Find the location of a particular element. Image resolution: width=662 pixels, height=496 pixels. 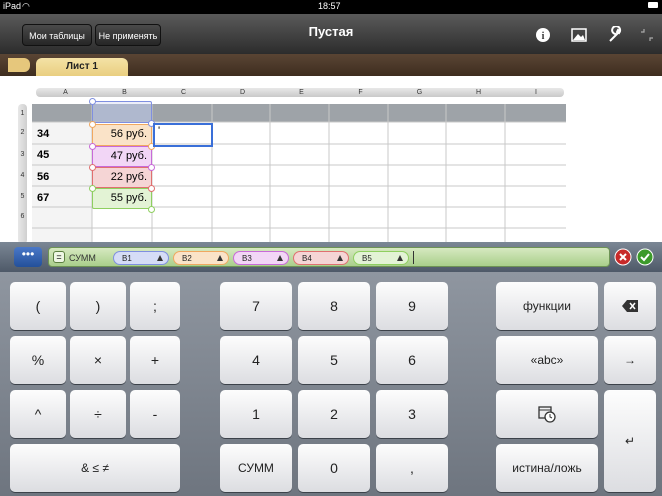

column-header-e: E is located at coordinates (301, 92).